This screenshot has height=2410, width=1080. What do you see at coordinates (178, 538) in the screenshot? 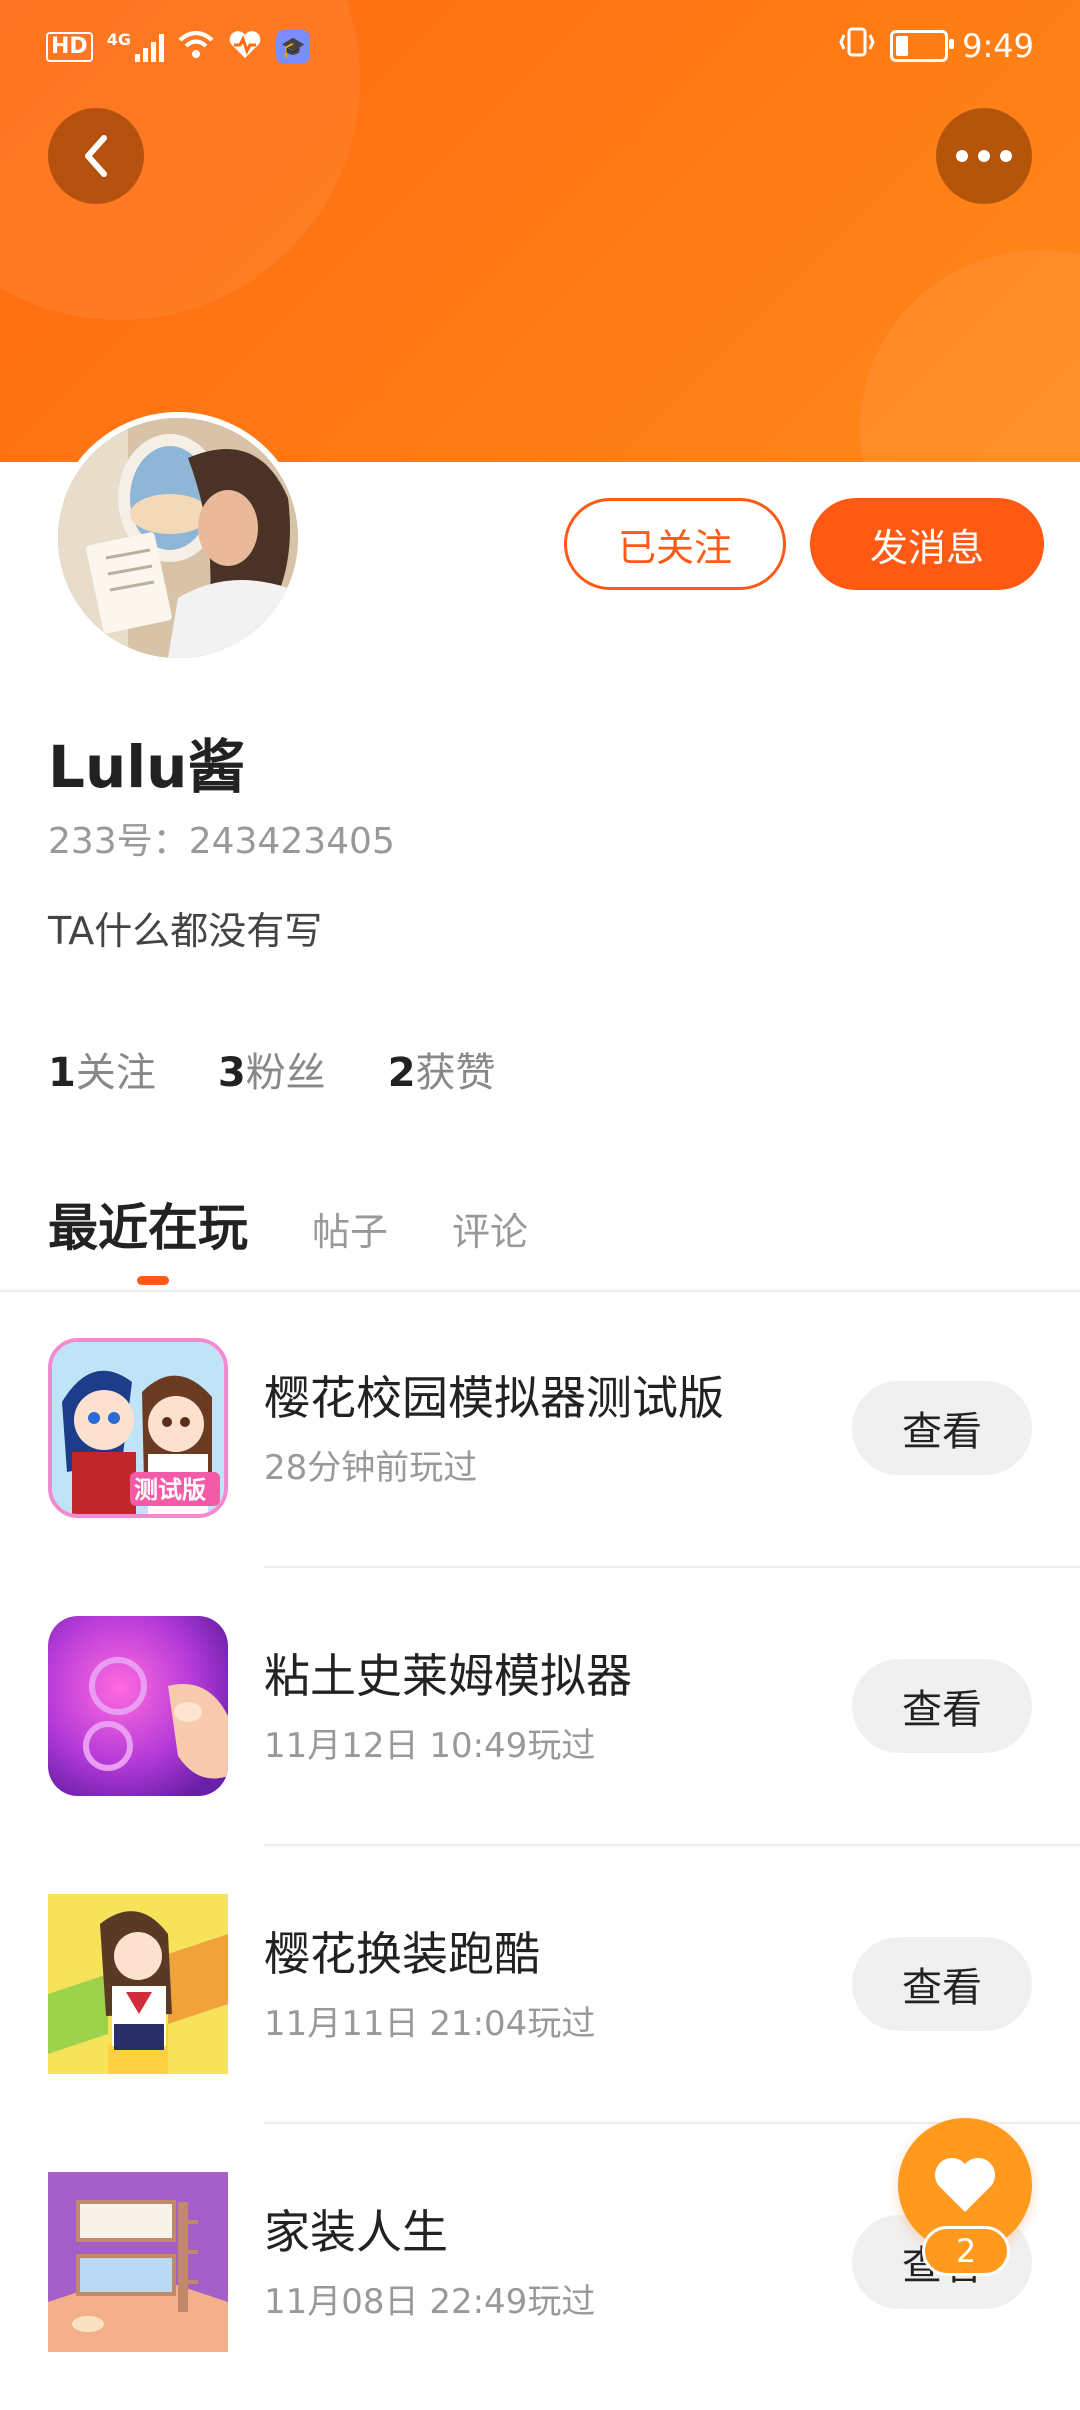
I see `avatar` at bounding box center [178, 538].